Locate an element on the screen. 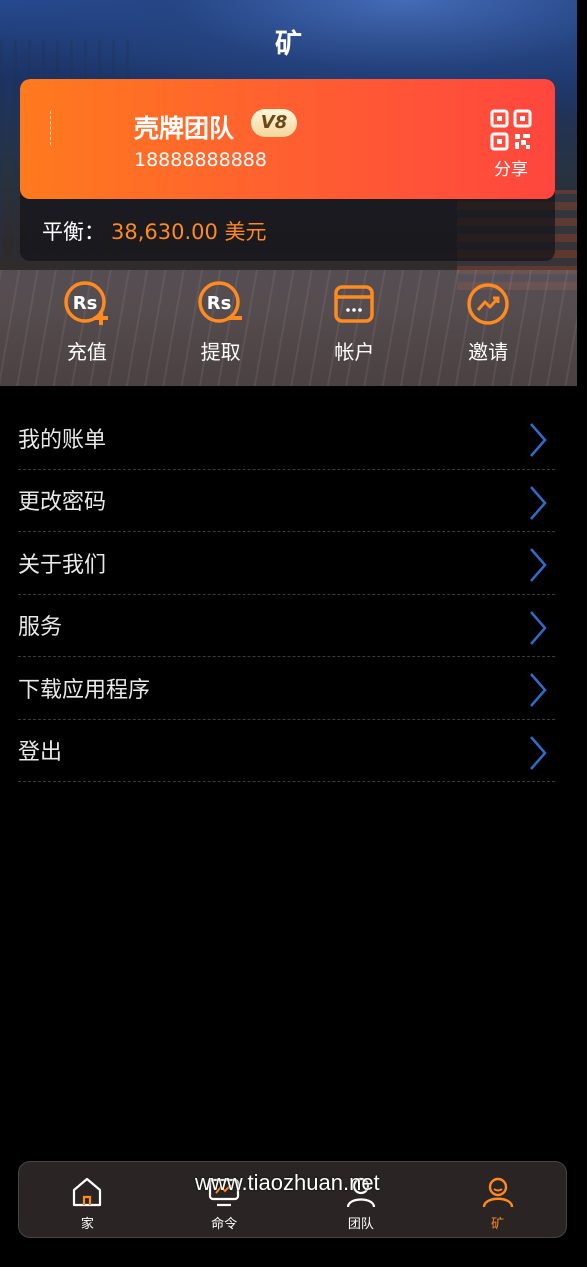 This screenshot has width=587, height=1267. rupee-add-icon: Rs is located at coordinates (86, 303).